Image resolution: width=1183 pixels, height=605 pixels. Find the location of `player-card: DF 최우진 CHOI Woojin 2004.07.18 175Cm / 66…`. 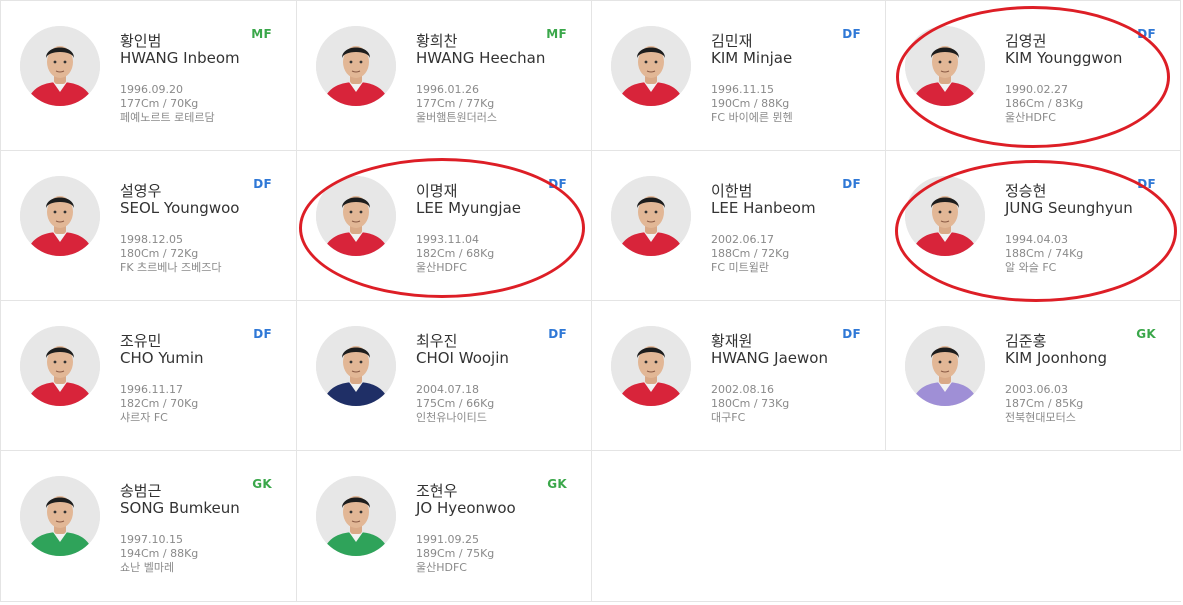

player-card: DF 최우진 CHOI Woojin 2004.07.18 175Cm / 66… is located at coordinates (444, 376).